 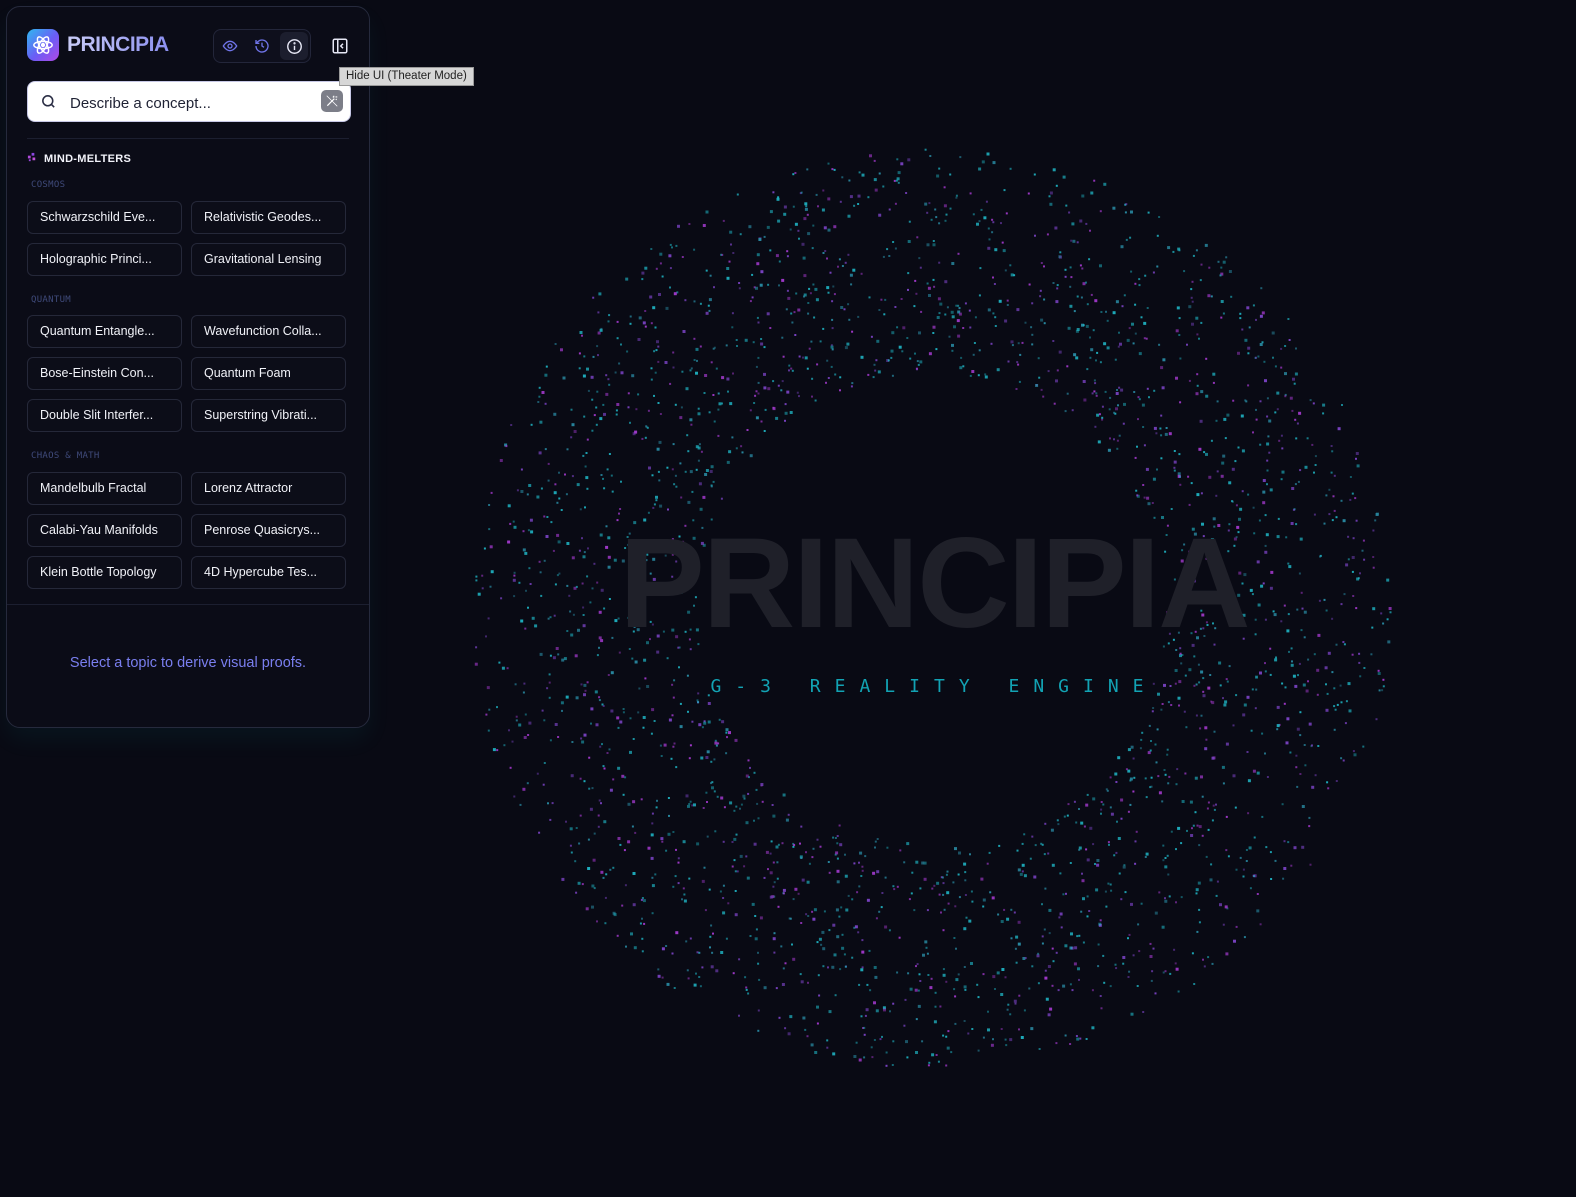 What do you see at coordinates (294, 46) in the screenshot?
I see `info-icon` at bounding box center [294, 46].